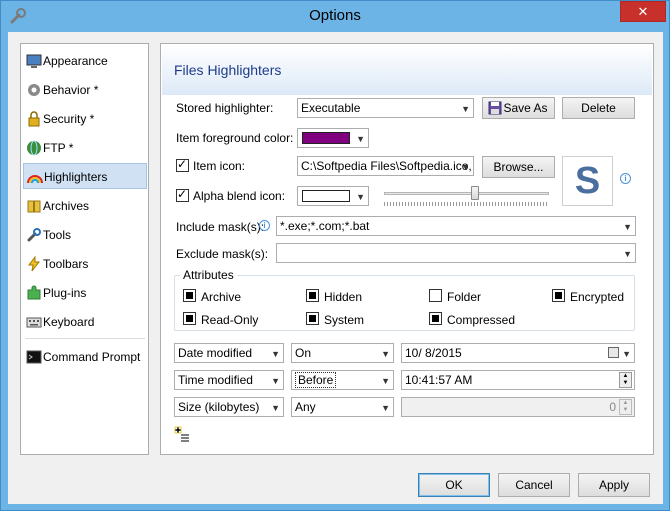  I want to click on sidebar-item-label: FTP *, so click(58, 148).